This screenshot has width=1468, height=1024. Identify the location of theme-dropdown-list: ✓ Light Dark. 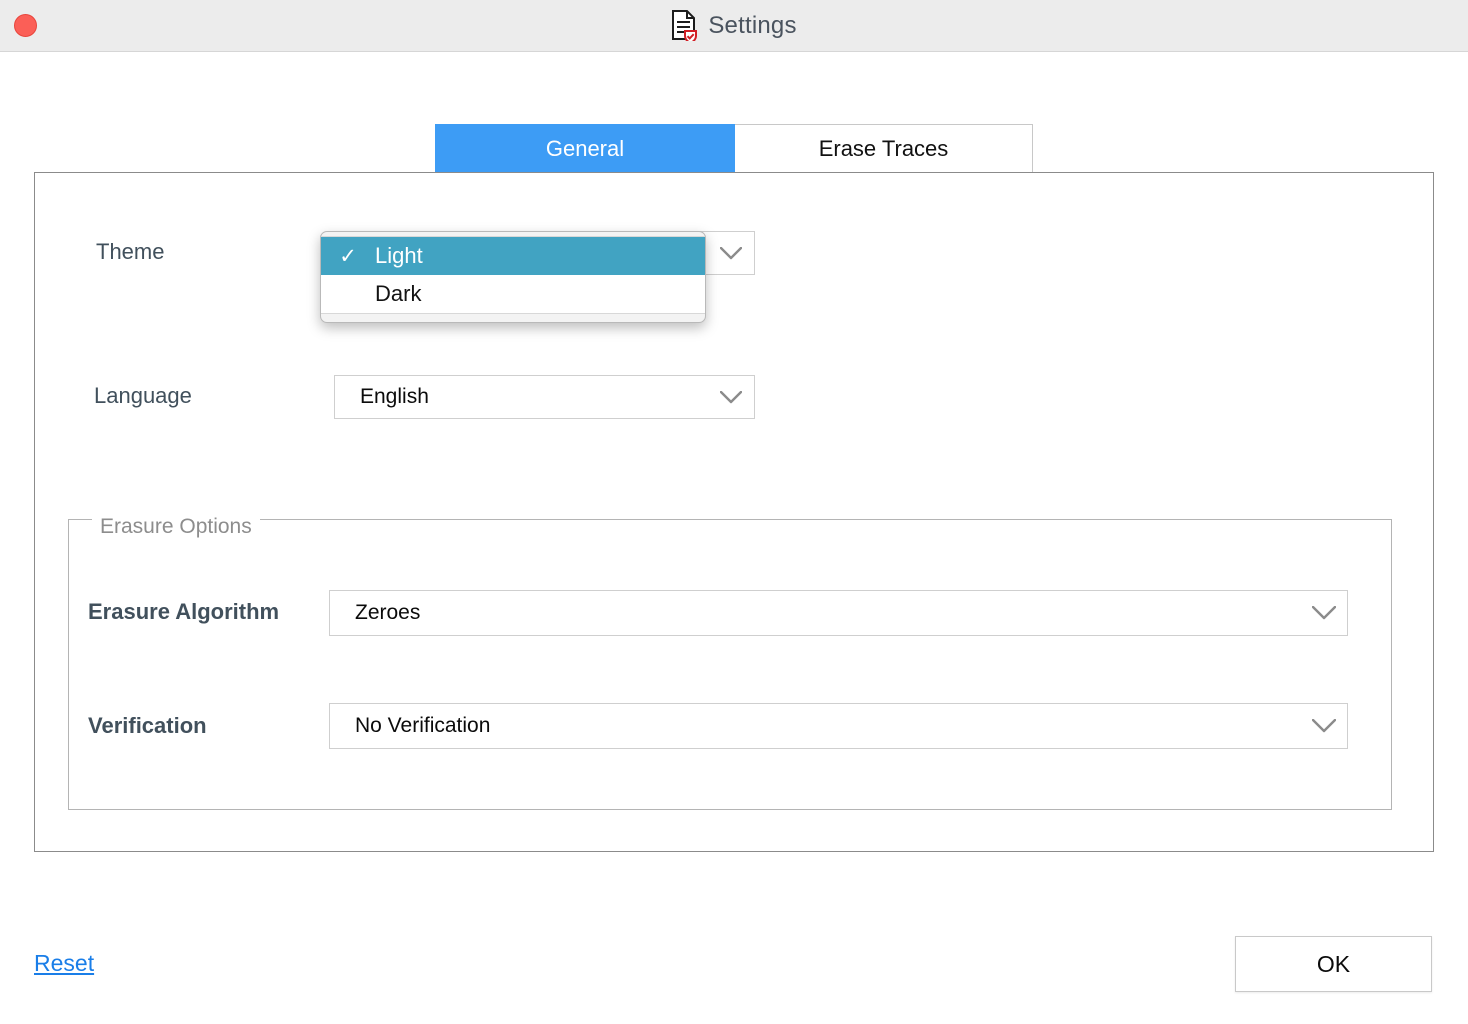
(513, 275).